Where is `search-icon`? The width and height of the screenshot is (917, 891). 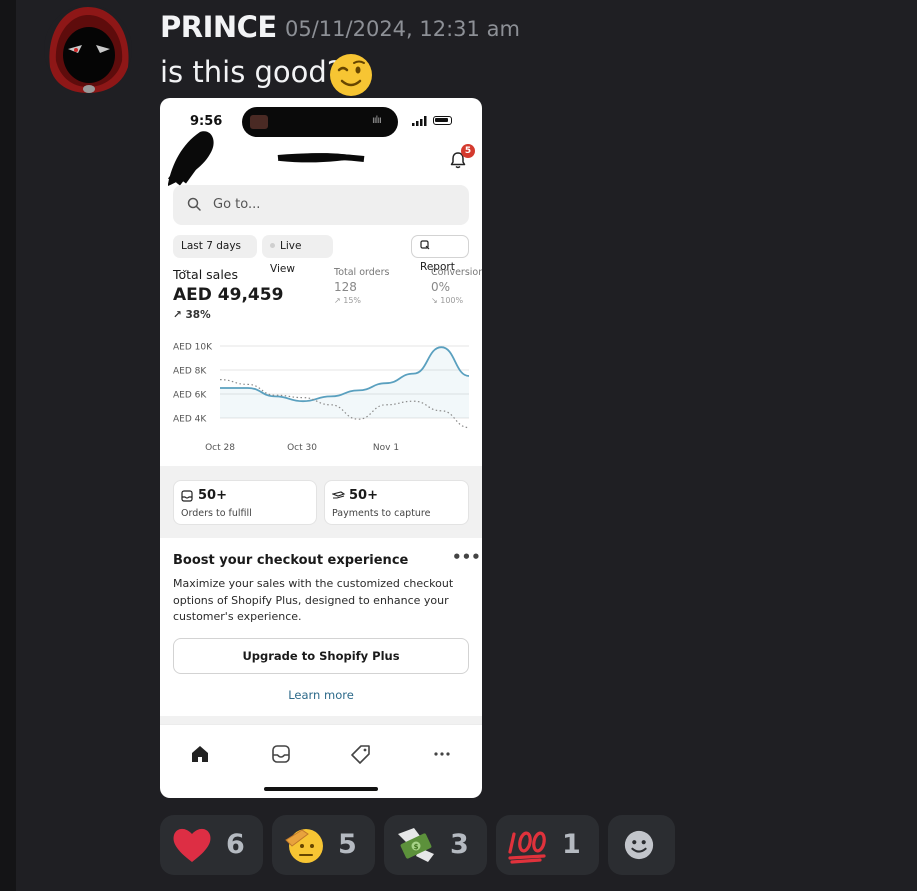
search-icon is located at coordinates (194, 204).